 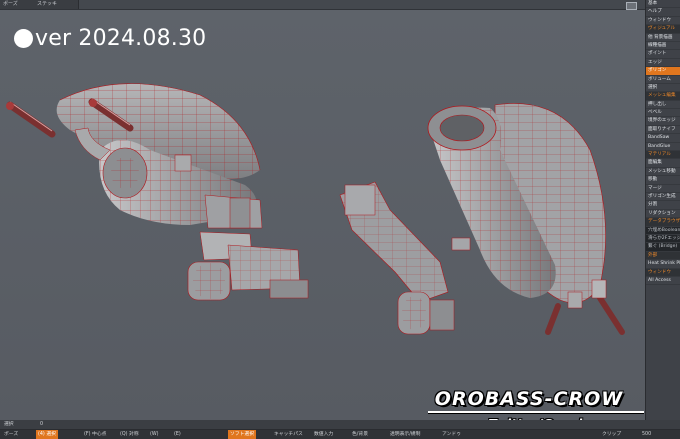 I want to click on watermark-divider, so click(x=536, y=412).